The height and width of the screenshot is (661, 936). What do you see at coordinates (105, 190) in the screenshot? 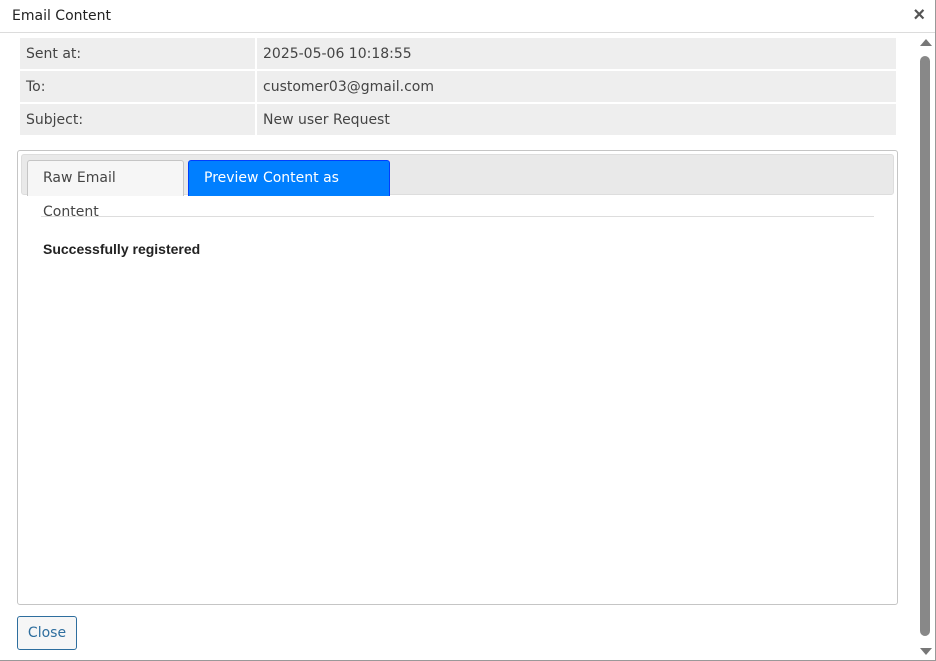
I see `tab-raw-email-content: Raw Email Content` at bounding box center [105, 190].